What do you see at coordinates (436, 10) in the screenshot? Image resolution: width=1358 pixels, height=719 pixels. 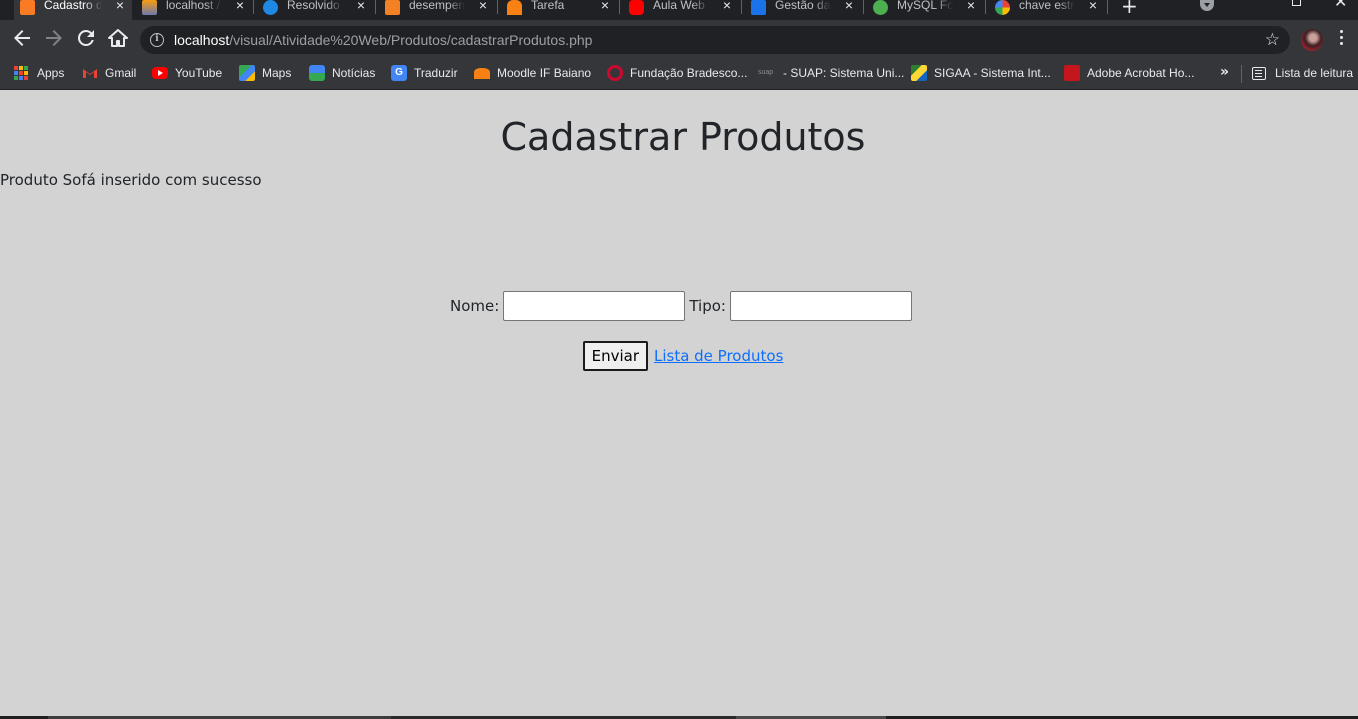 I see `tab-desempenho: desempenho ×` at bounding box center [436, 10].